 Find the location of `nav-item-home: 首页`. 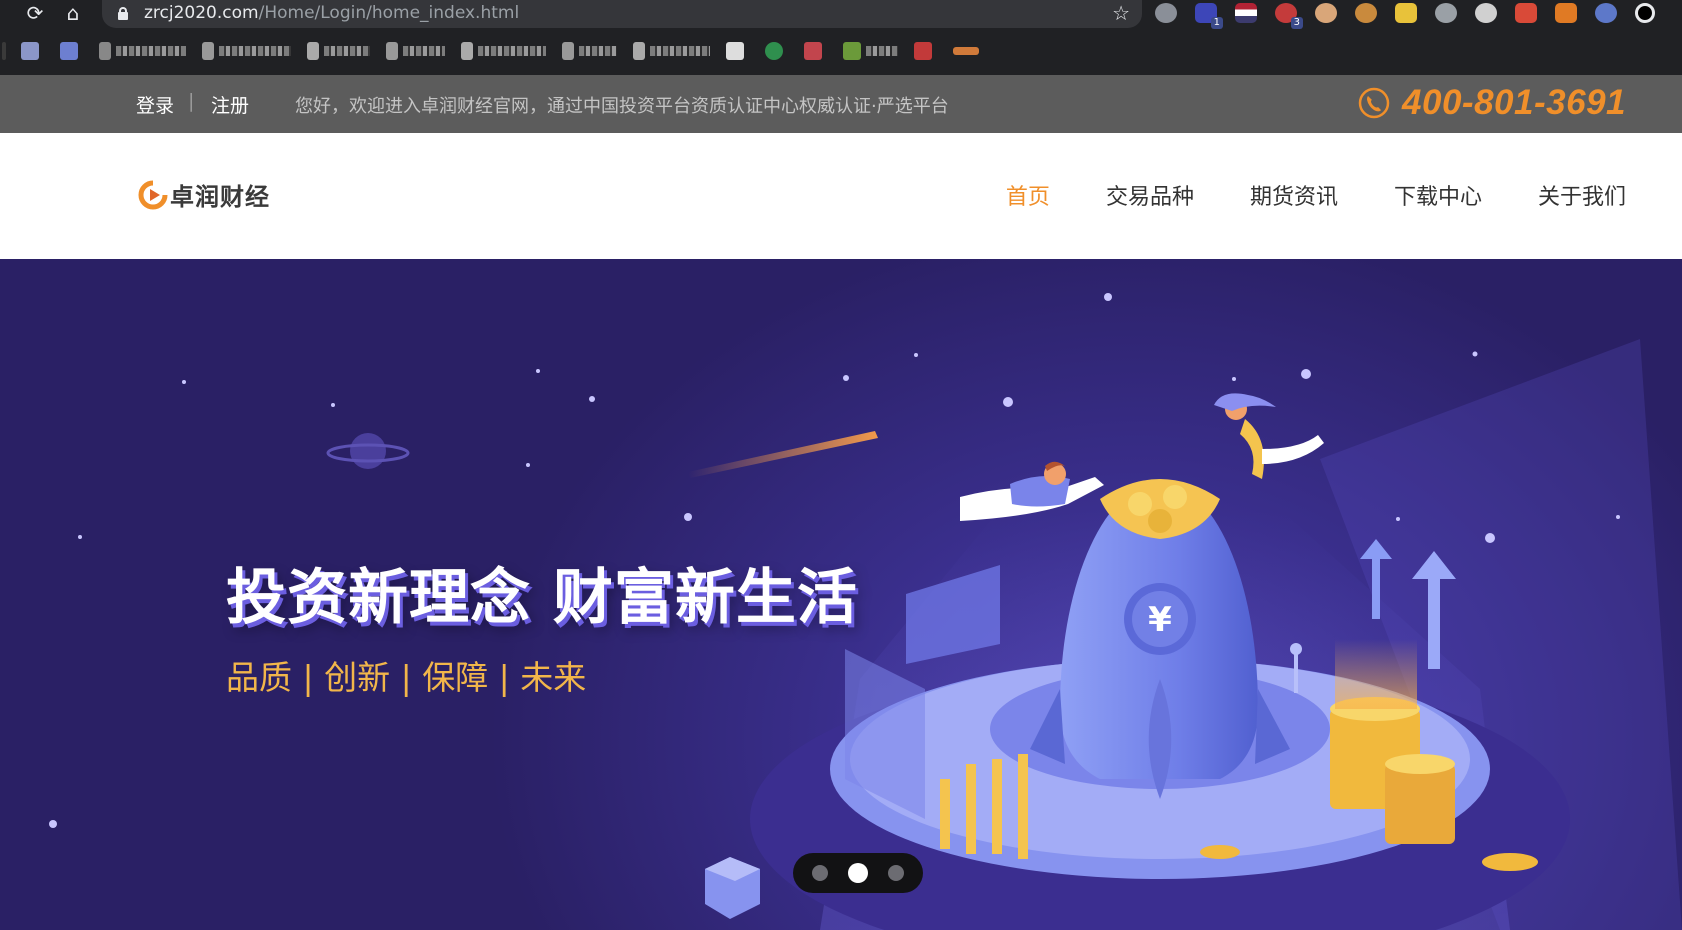

nav-item-home: 首页 is located at coordinates (1028, 195).